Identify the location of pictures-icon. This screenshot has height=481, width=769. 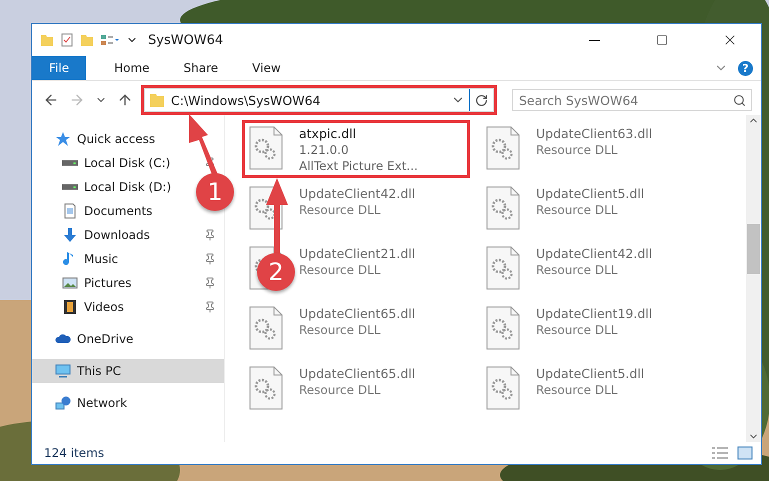
(70, 283).